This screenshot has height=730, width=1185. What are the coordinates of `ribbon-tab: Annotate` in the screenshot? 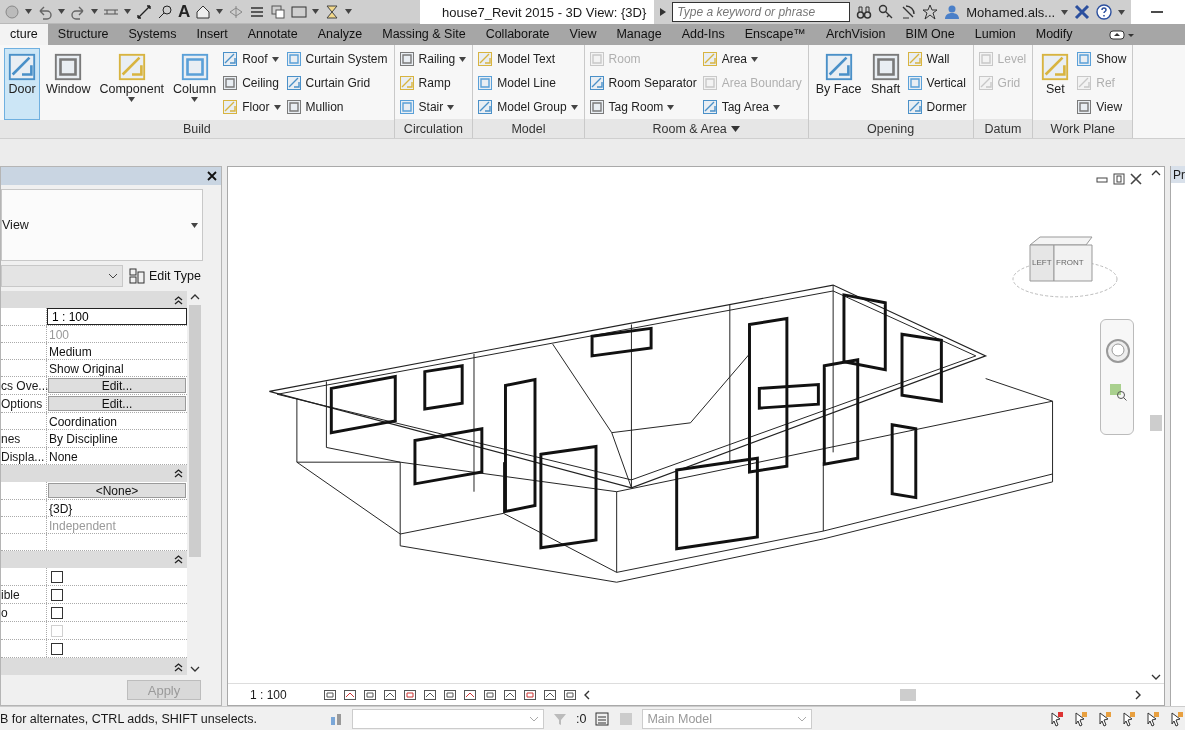 It's located at (272, 34).